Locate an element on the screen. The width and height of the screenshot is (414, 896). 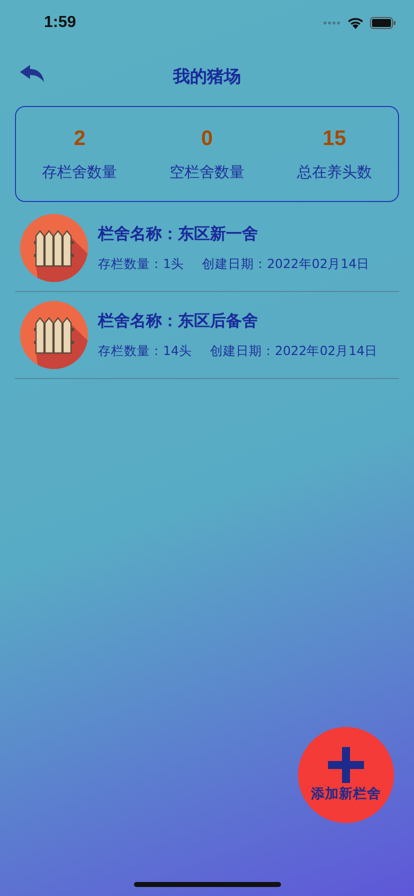
plus-icon is located at coordinates (346, 765).